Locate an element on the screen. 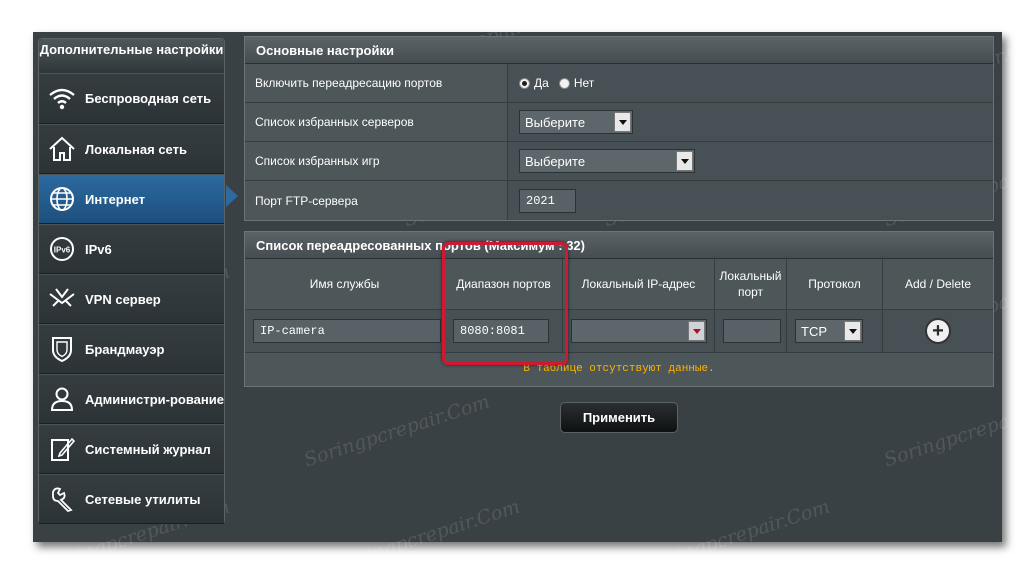 The height and width of the screenshot is (575, 1036). local-port-cell is located at coordinates (751, 331).